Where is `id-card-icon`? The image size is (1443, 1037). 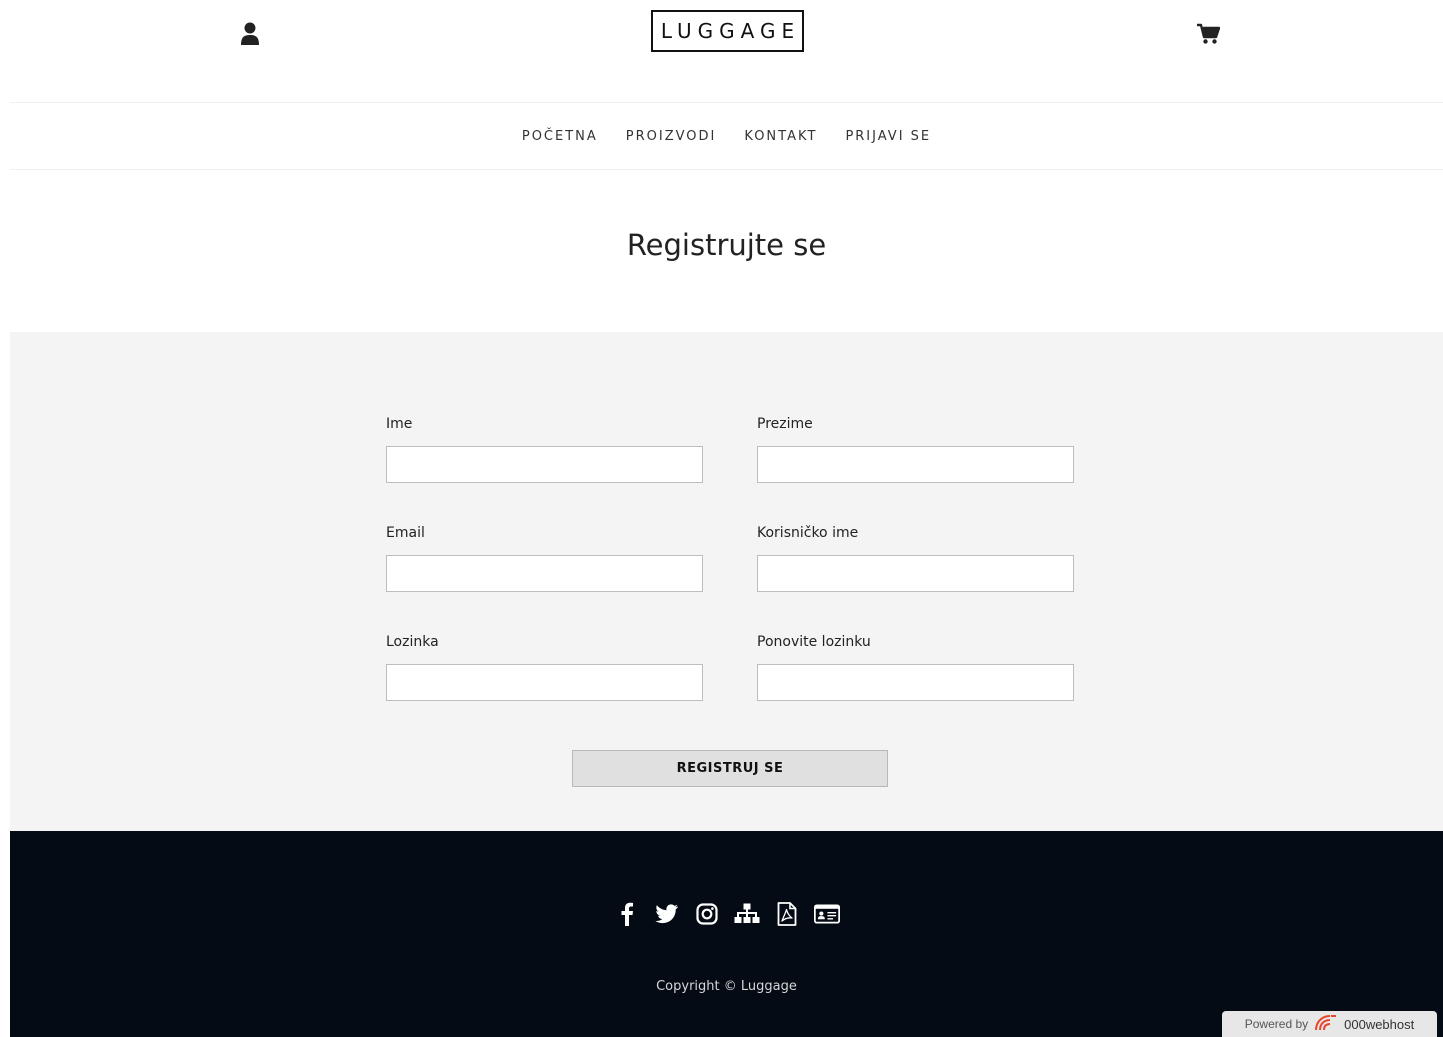 id-card-icon is located at coordinates (826, 914).